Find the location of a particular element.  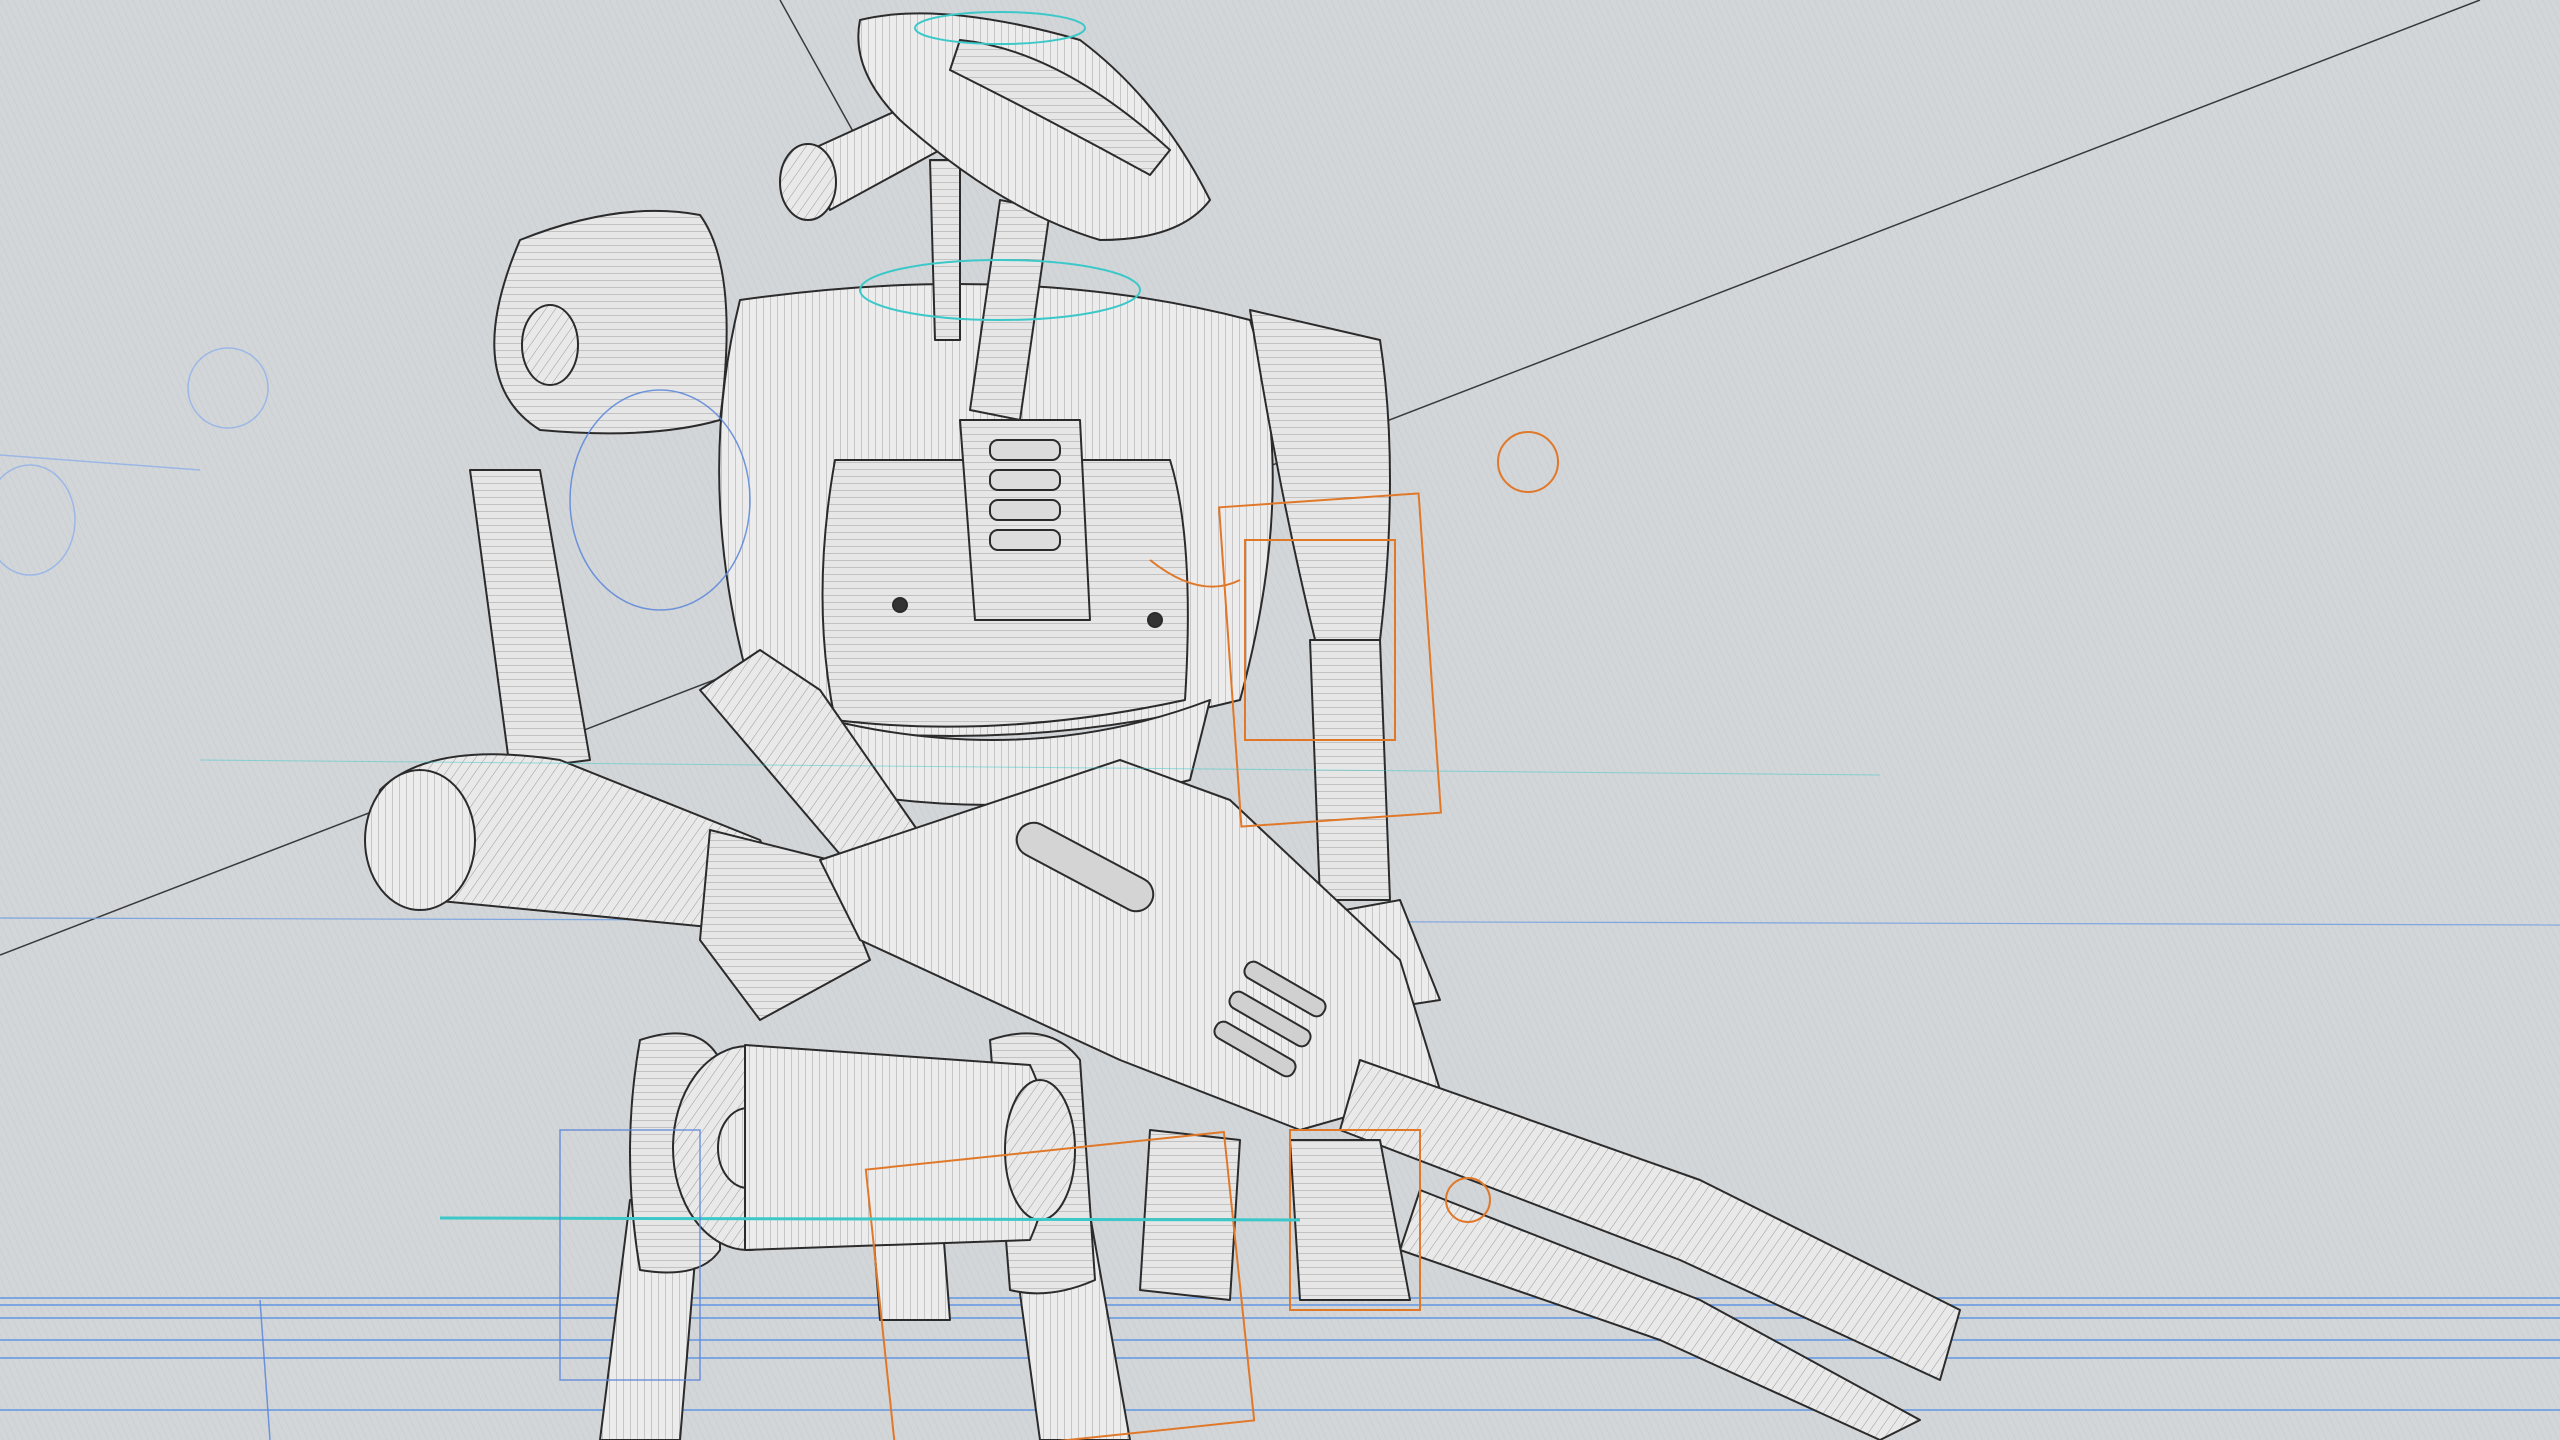

left-elbow is located at coordinates (420, 840).